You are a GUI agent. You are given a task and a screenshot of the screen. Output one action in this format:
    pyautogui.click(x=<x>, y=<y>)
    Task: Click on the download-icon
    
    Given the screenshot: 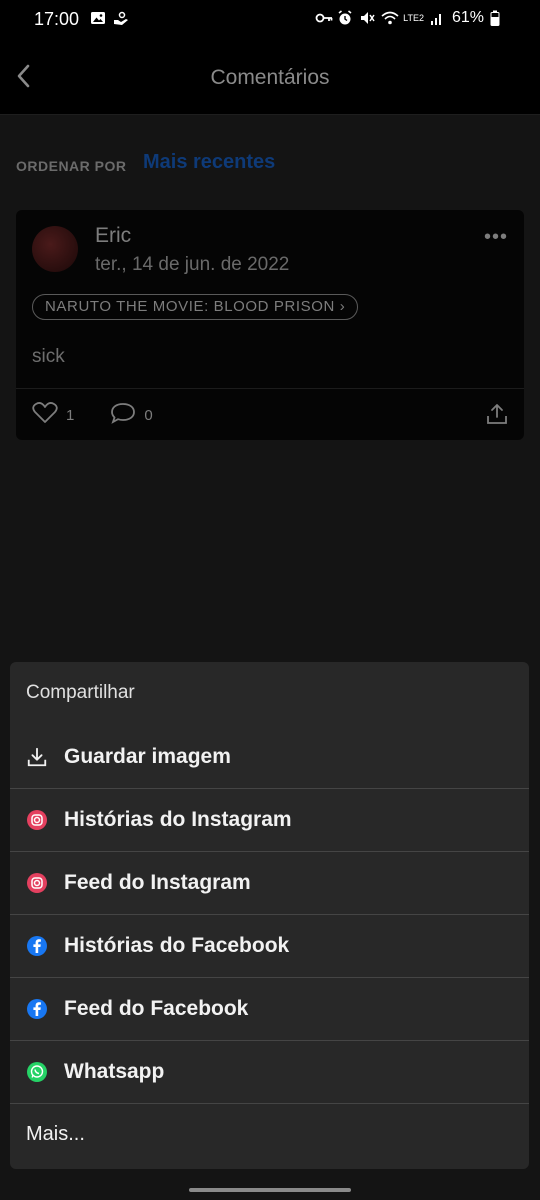 What is the action you would take?
    pyautogui.click(x=37, y=757)
    